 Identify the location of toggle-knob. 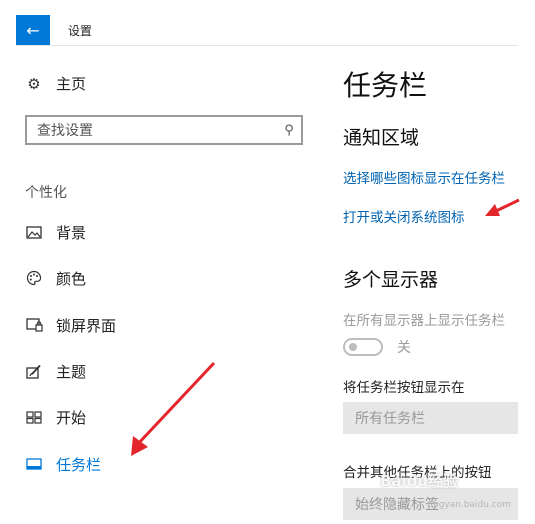
(353, 347).